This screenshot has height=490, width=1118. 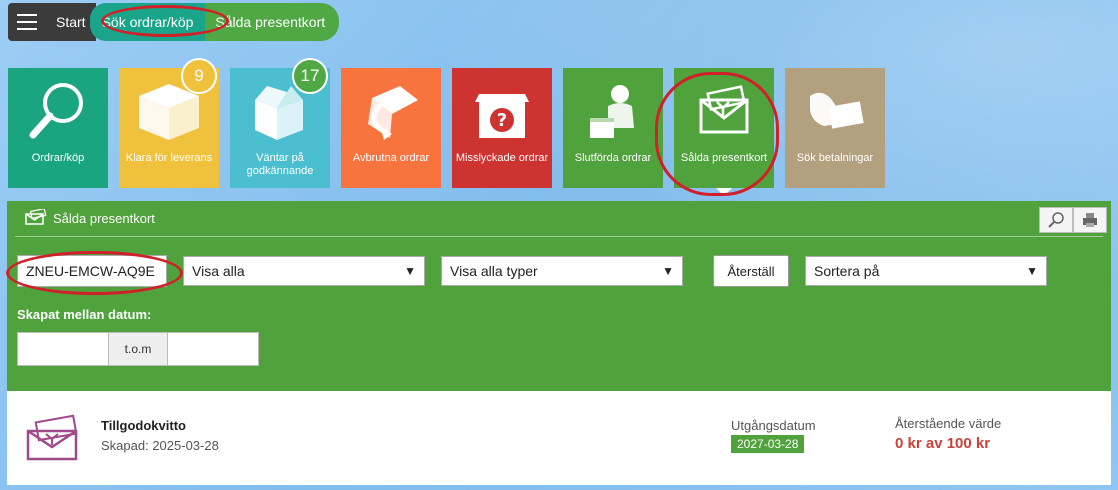 I want to click on breadcrumb-gift-cards: Sålda presentkort, so click(x=272, y=22).